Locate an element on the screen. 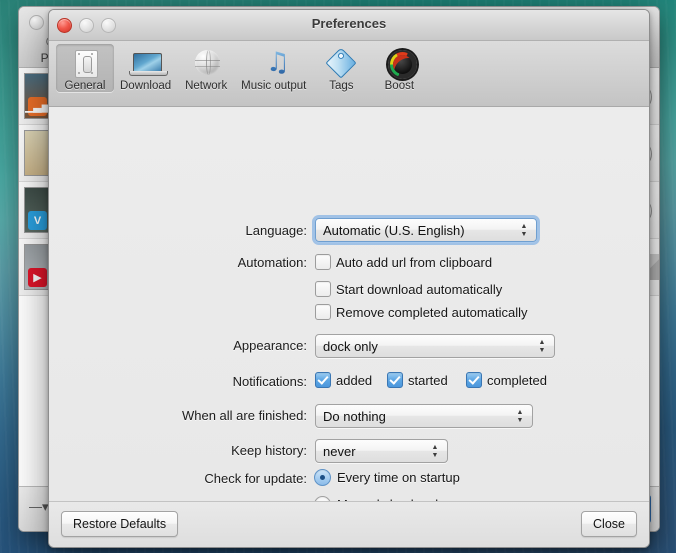  when-finished-label-wrap: When all are finished: is located at coordinates (178, 417).